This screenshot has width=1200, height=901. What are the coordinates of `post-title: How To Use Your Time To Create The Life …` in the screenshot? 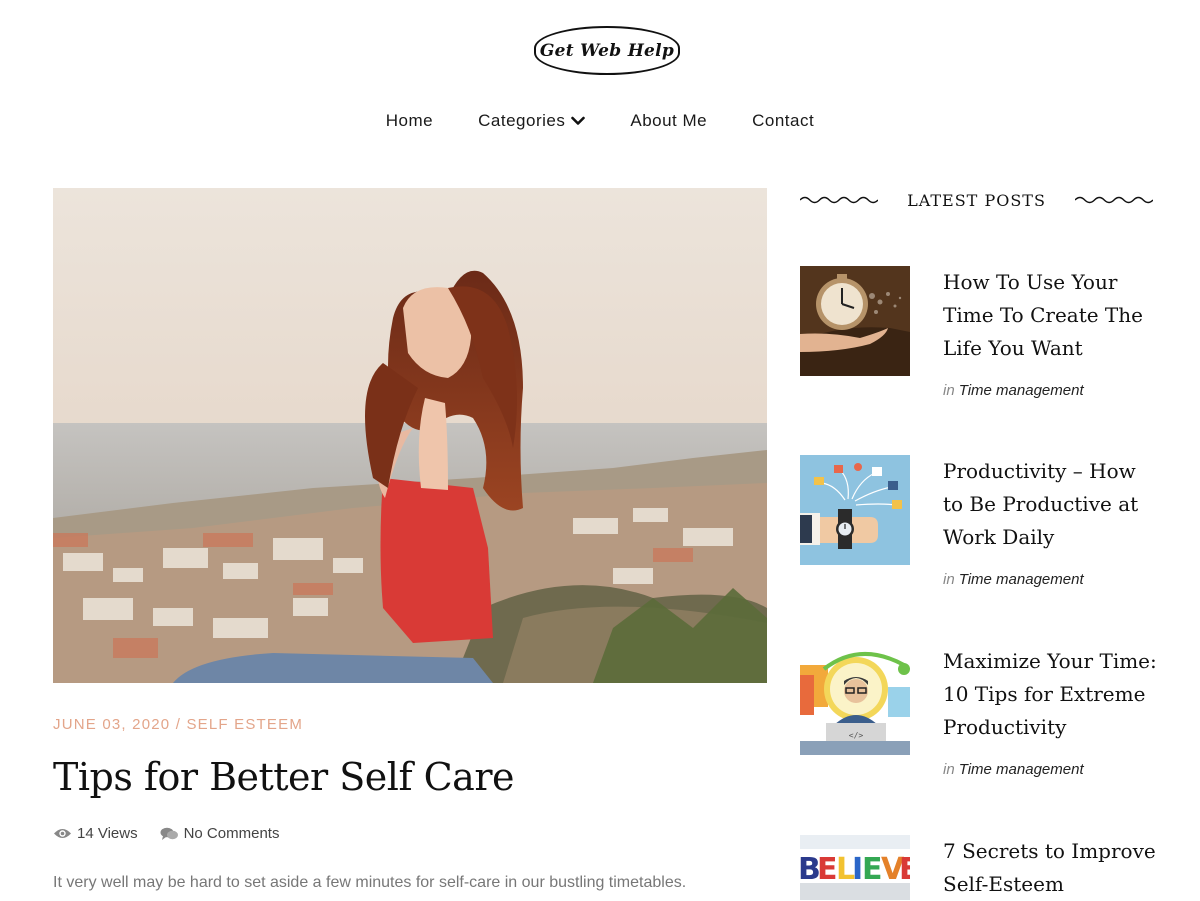 It's located at (1050, 315).